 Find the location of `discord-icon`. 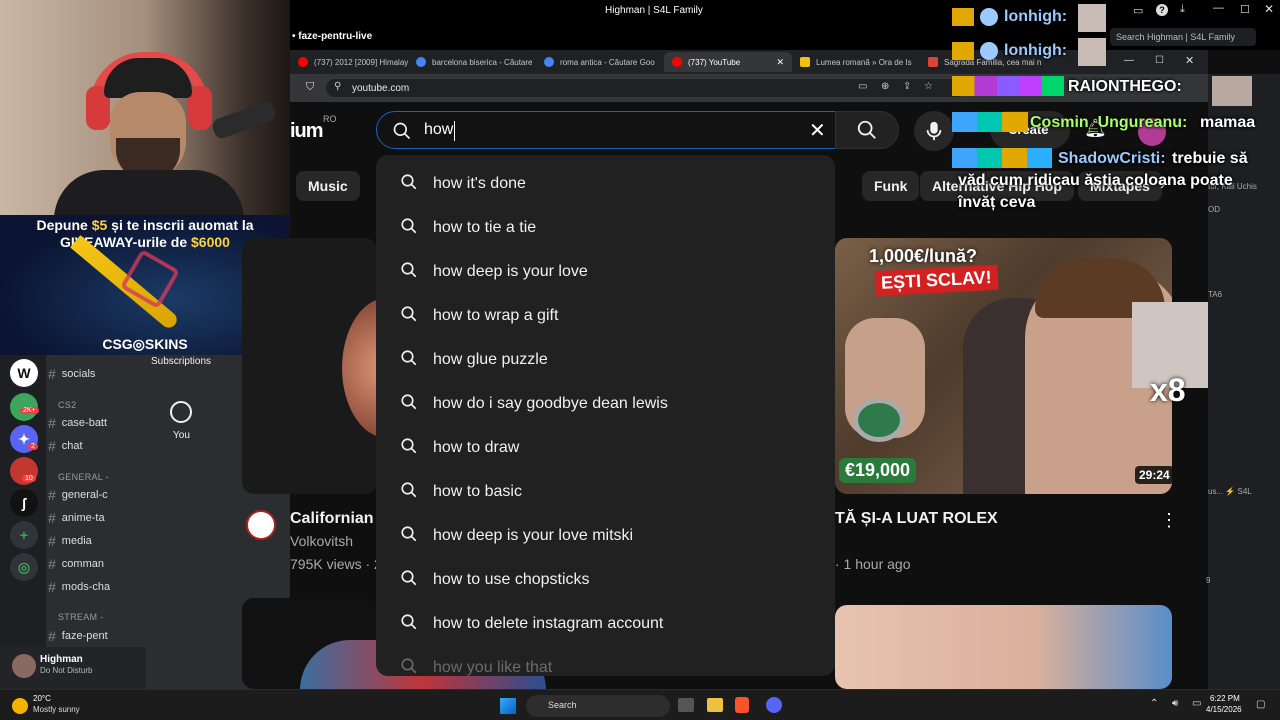

discord-icon is located at coordinates (774, 705).